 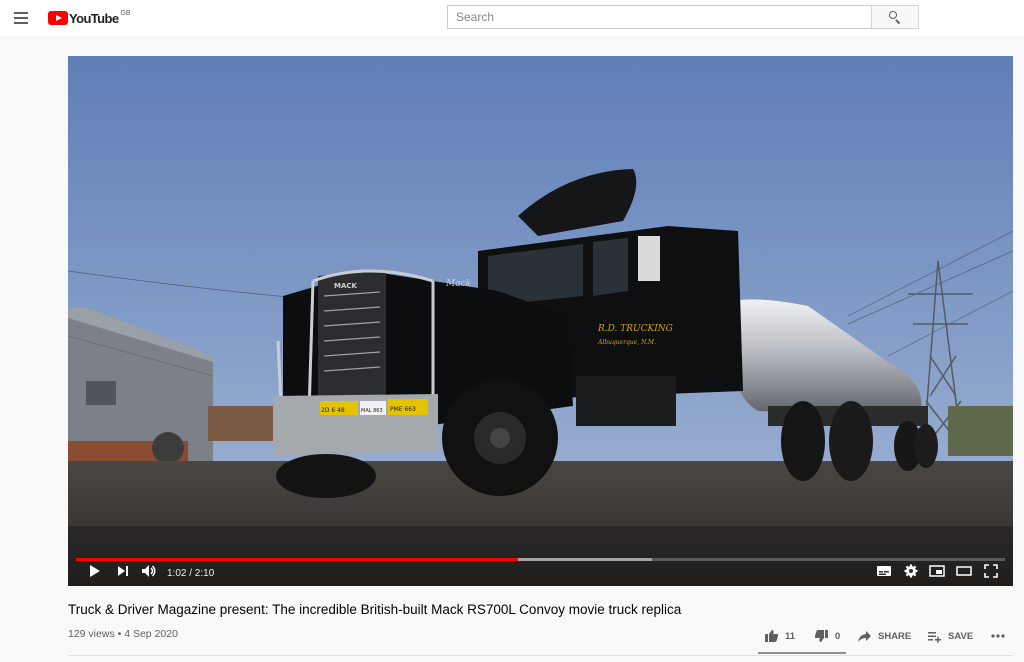 What do you see at coordinates (333, 410) in the screenshot?
I see `plate-left: 2D 6 48` at bounding box center [333, 410].